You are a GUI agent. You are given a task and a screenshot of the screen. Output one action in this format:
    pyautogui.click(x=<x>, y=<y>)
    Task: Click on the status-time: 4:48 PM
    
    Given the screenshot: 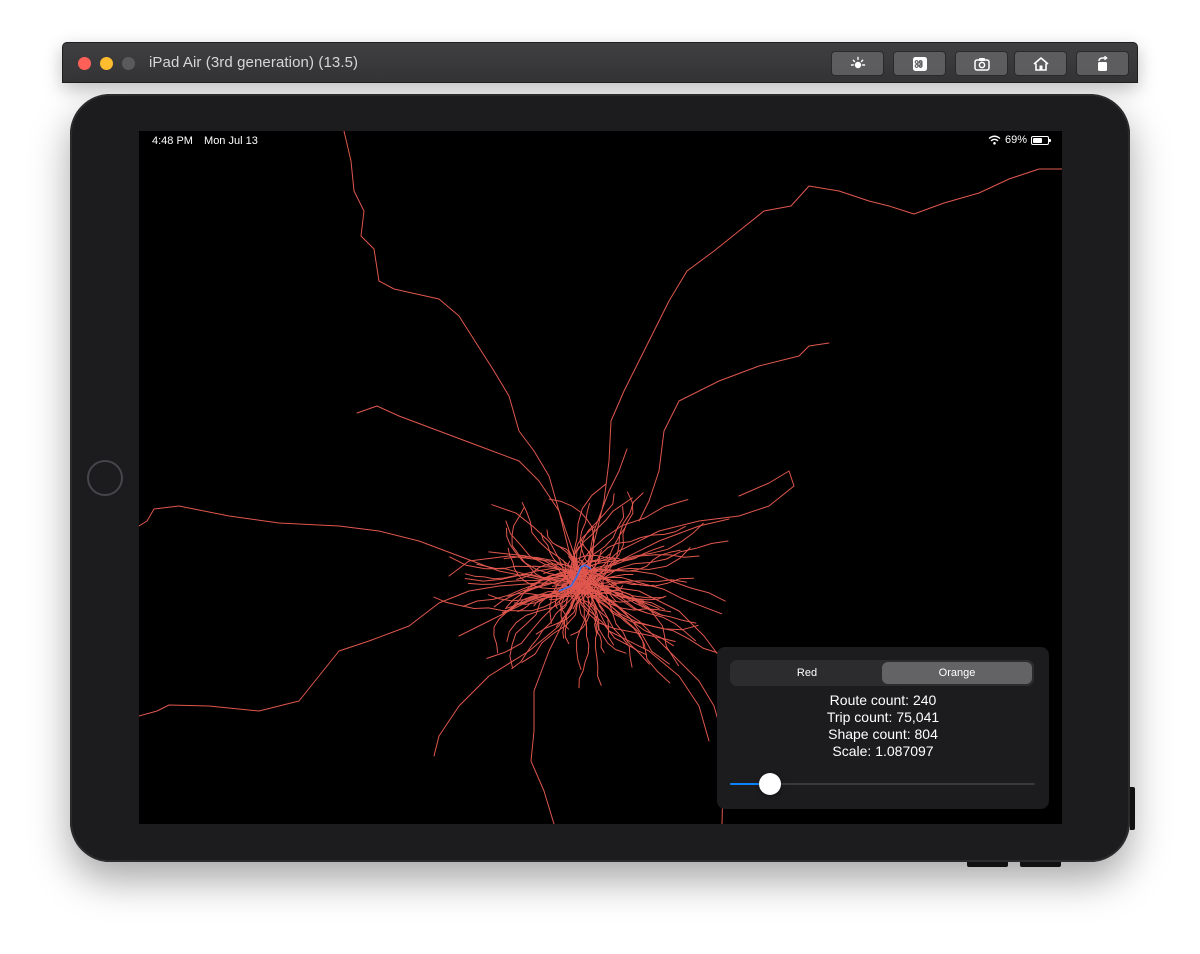 What is the action you would take?
    pyautogui.click(x=172, y=141)
    